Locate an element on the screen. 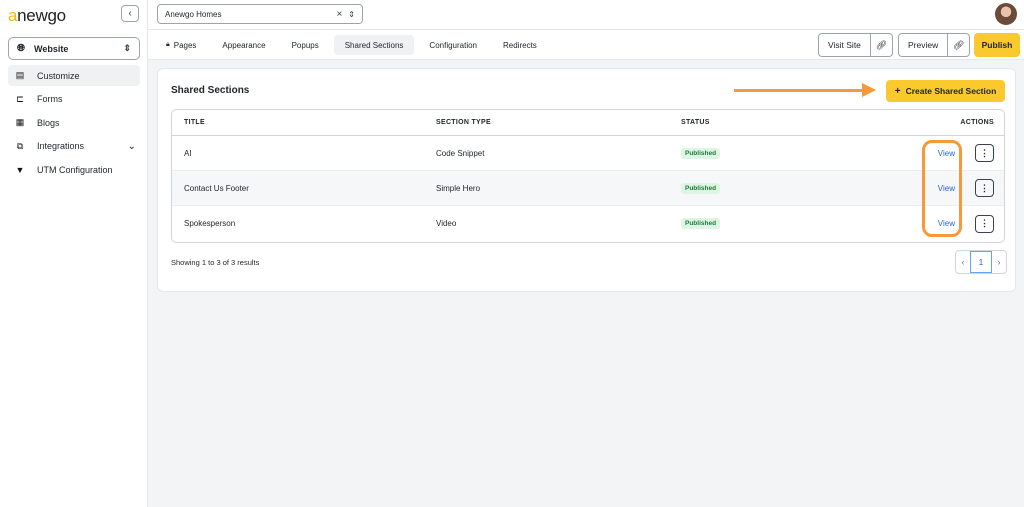  tab-label: Shared Sections is located at coordinates (374, 45).